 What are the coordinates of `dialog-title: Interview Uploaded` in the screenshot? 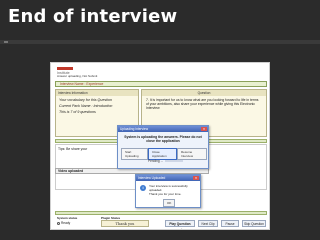 It's located at (152, 178).